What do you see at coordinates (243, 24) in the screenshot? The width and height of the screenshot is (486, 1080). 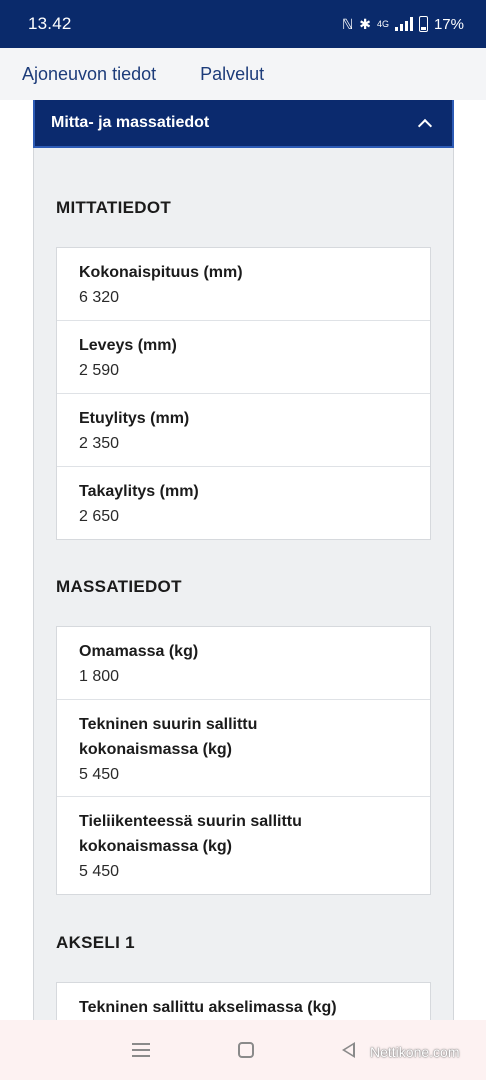 I see `status-bar: 13.42 ℕ ✱ 4G 17%` at bounding box center [243, 24].